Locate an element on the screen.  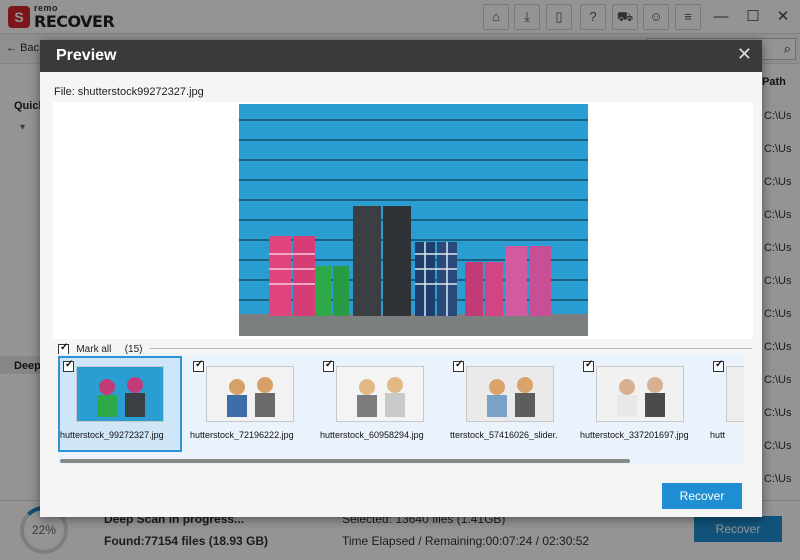
thumbnail-item: tterstock_57416026_slider. is located at coordinates (510, 404).